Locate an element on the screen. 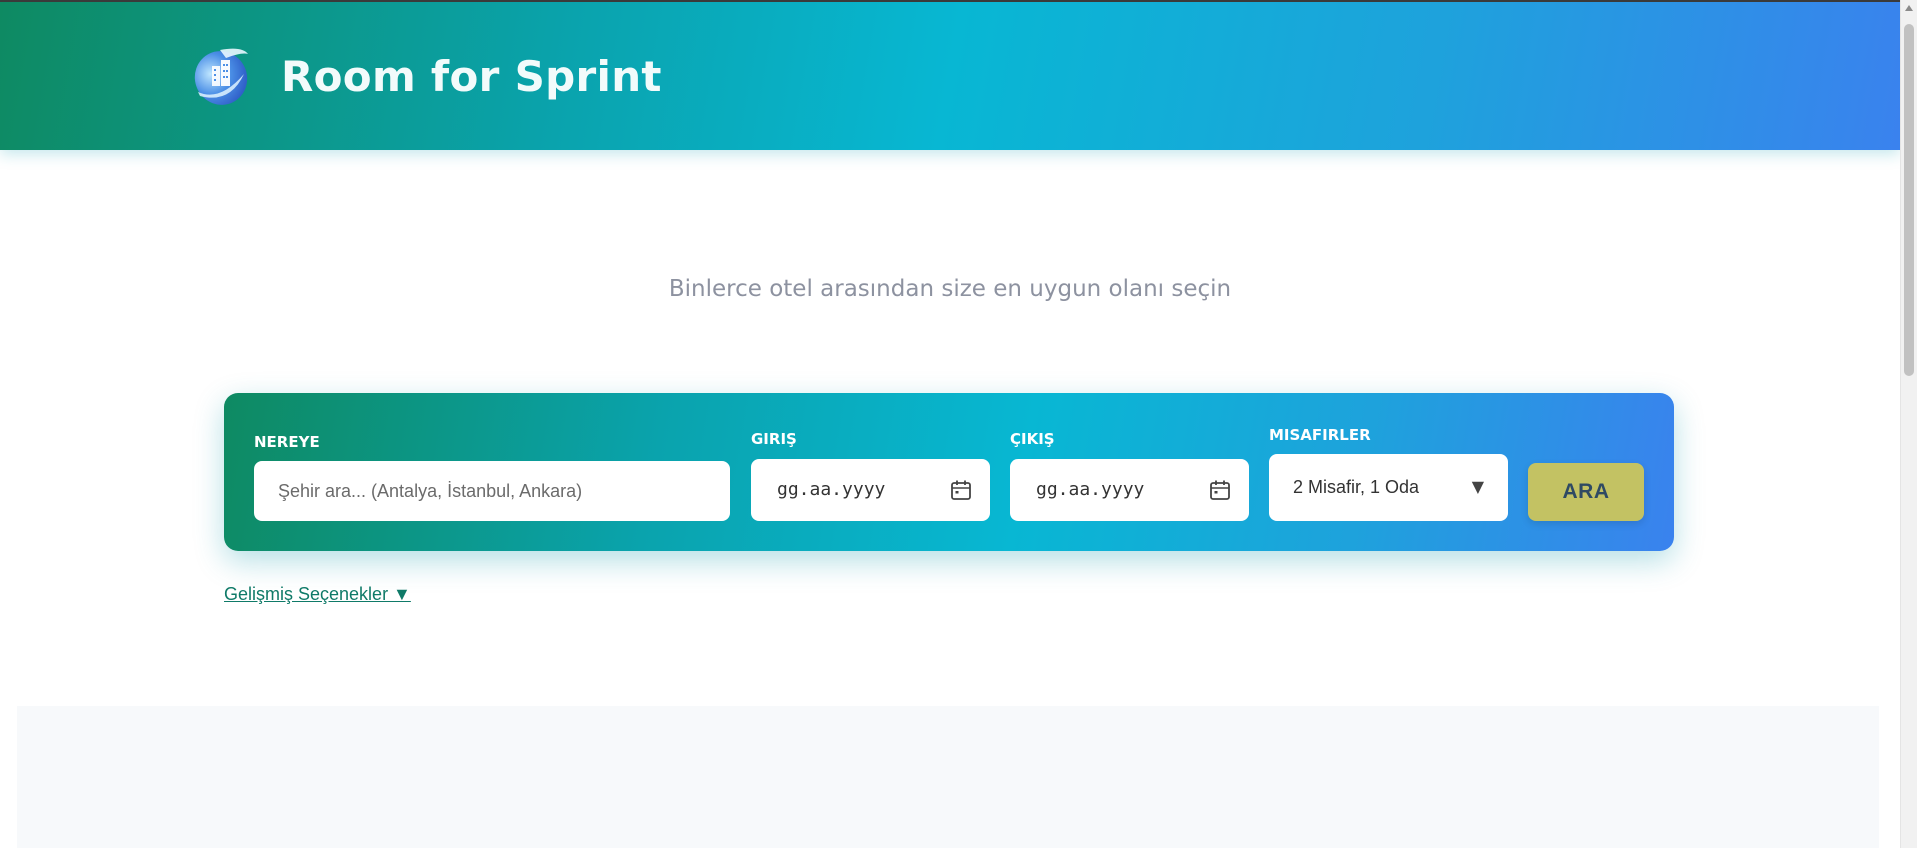  destination-field-box is located at coordinates (492, 491).